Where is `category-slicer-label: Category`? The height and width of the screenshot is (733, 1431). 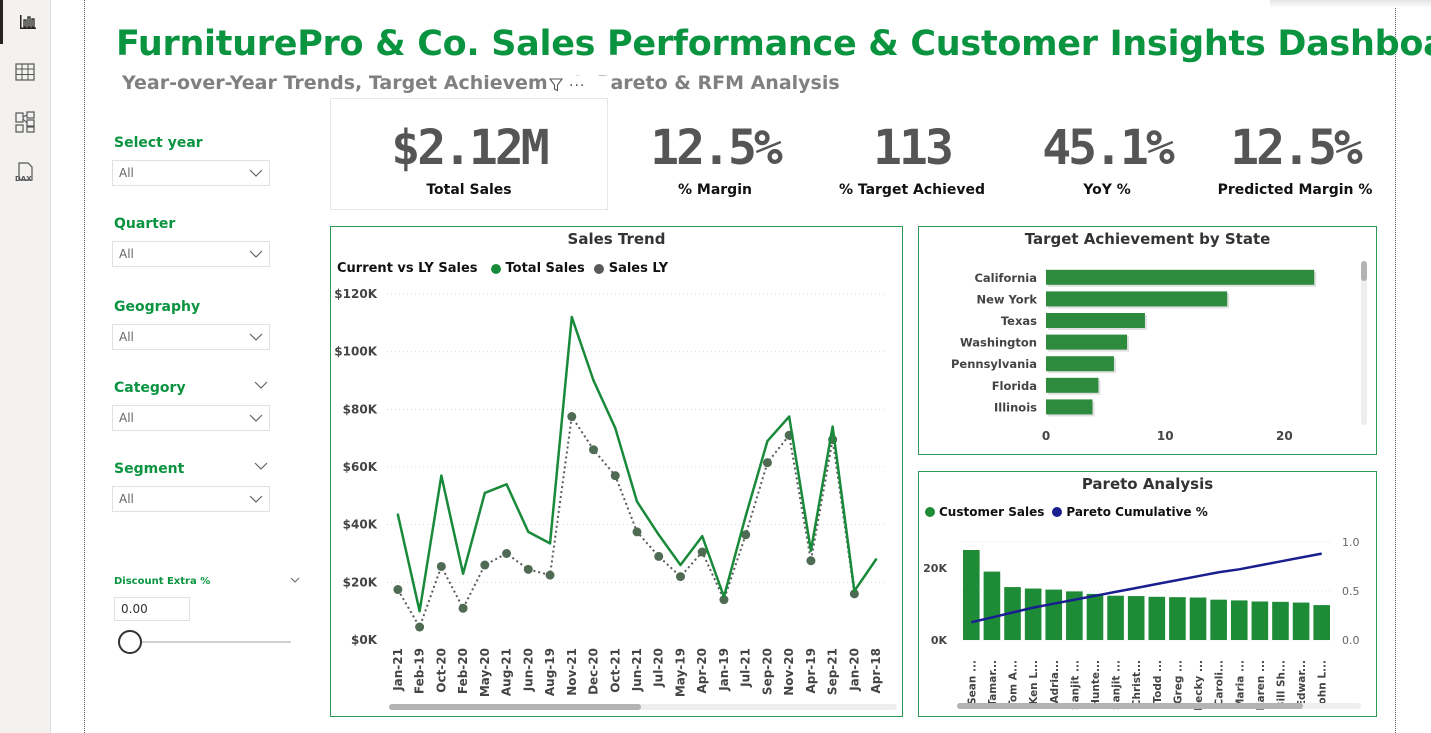
category-slicer-label: Category is located at coordinates (150, 388).